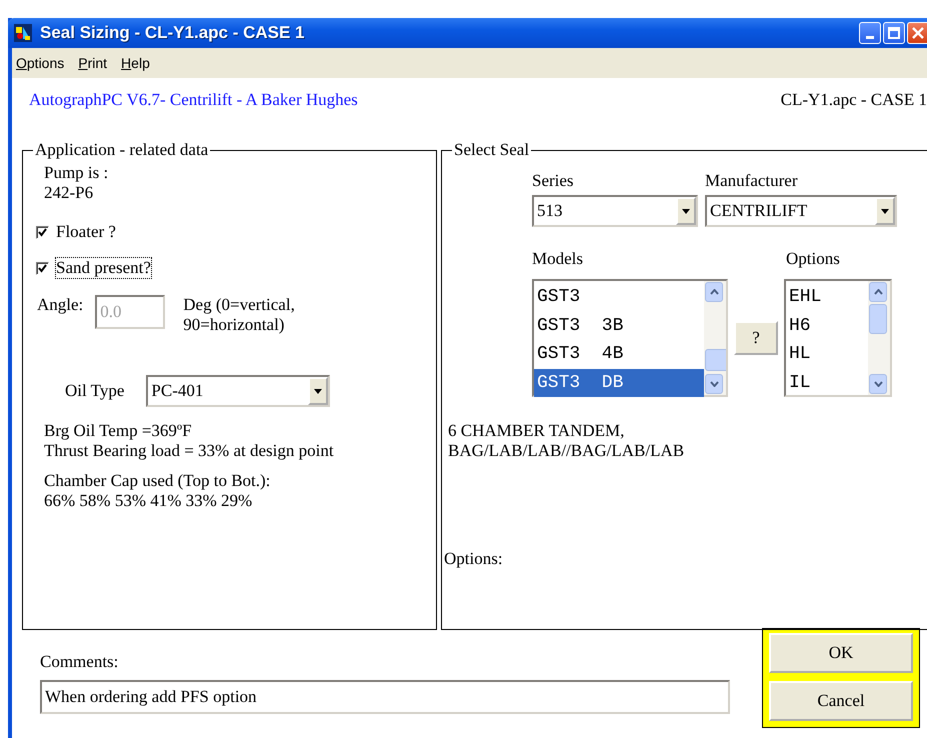 This screenshot has height=738, width=927. Describe the element at coordinates (60, 305) in the screenshot. I see `angle-label: Angle:` at that location.